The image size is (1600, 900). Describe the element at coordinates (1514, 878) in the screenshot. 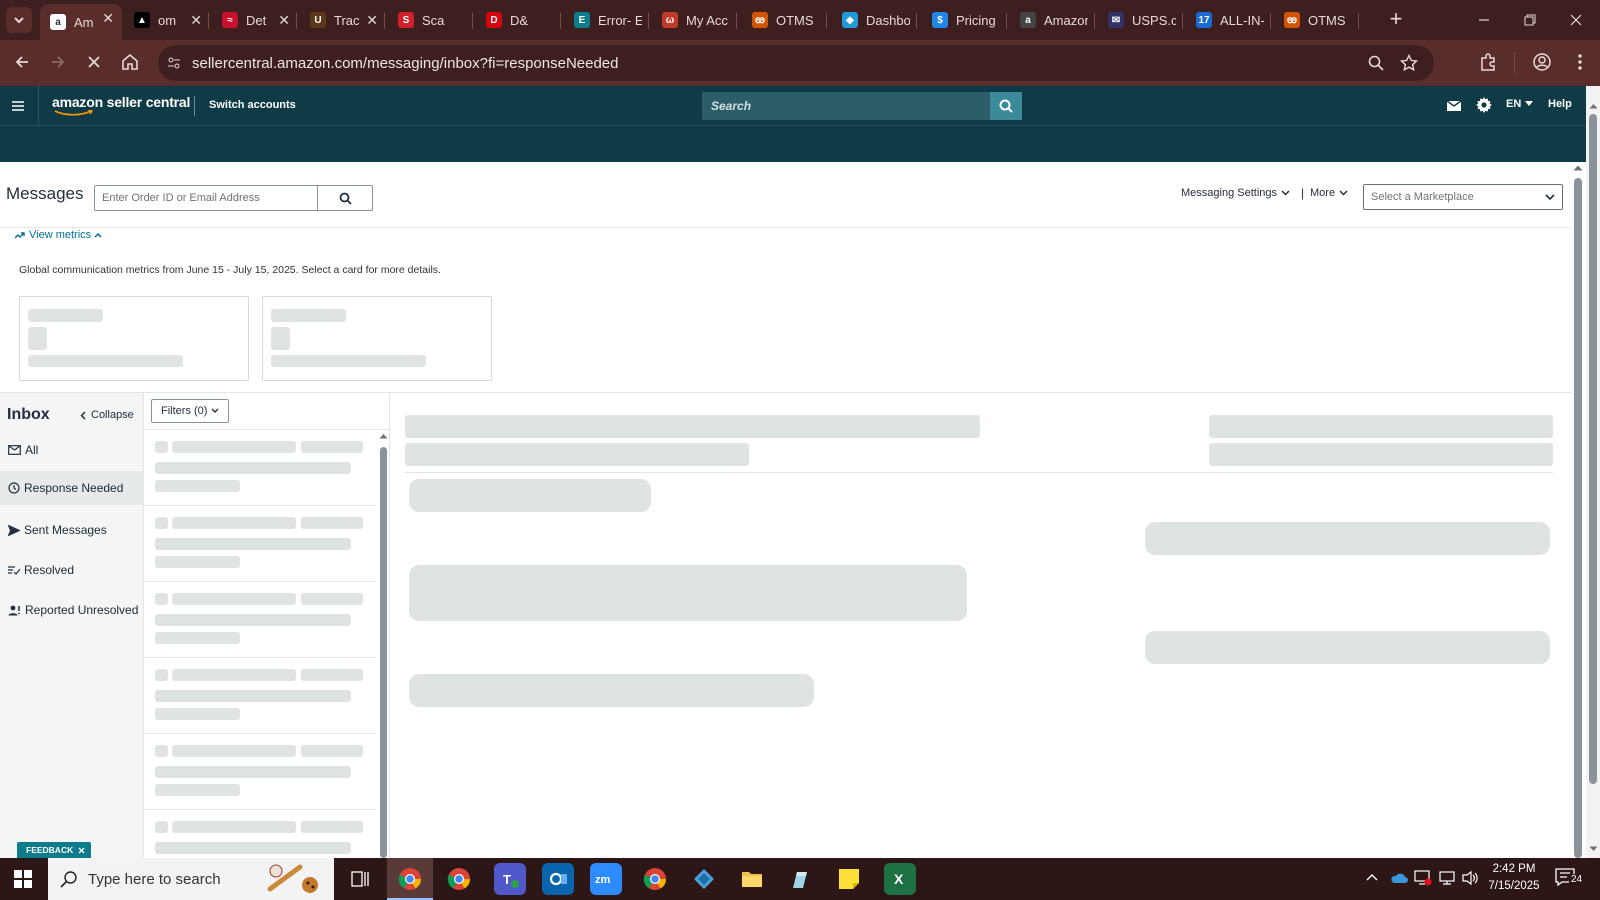

I see `clock-tray: 2:42 PM 7/15/2025` at that location.